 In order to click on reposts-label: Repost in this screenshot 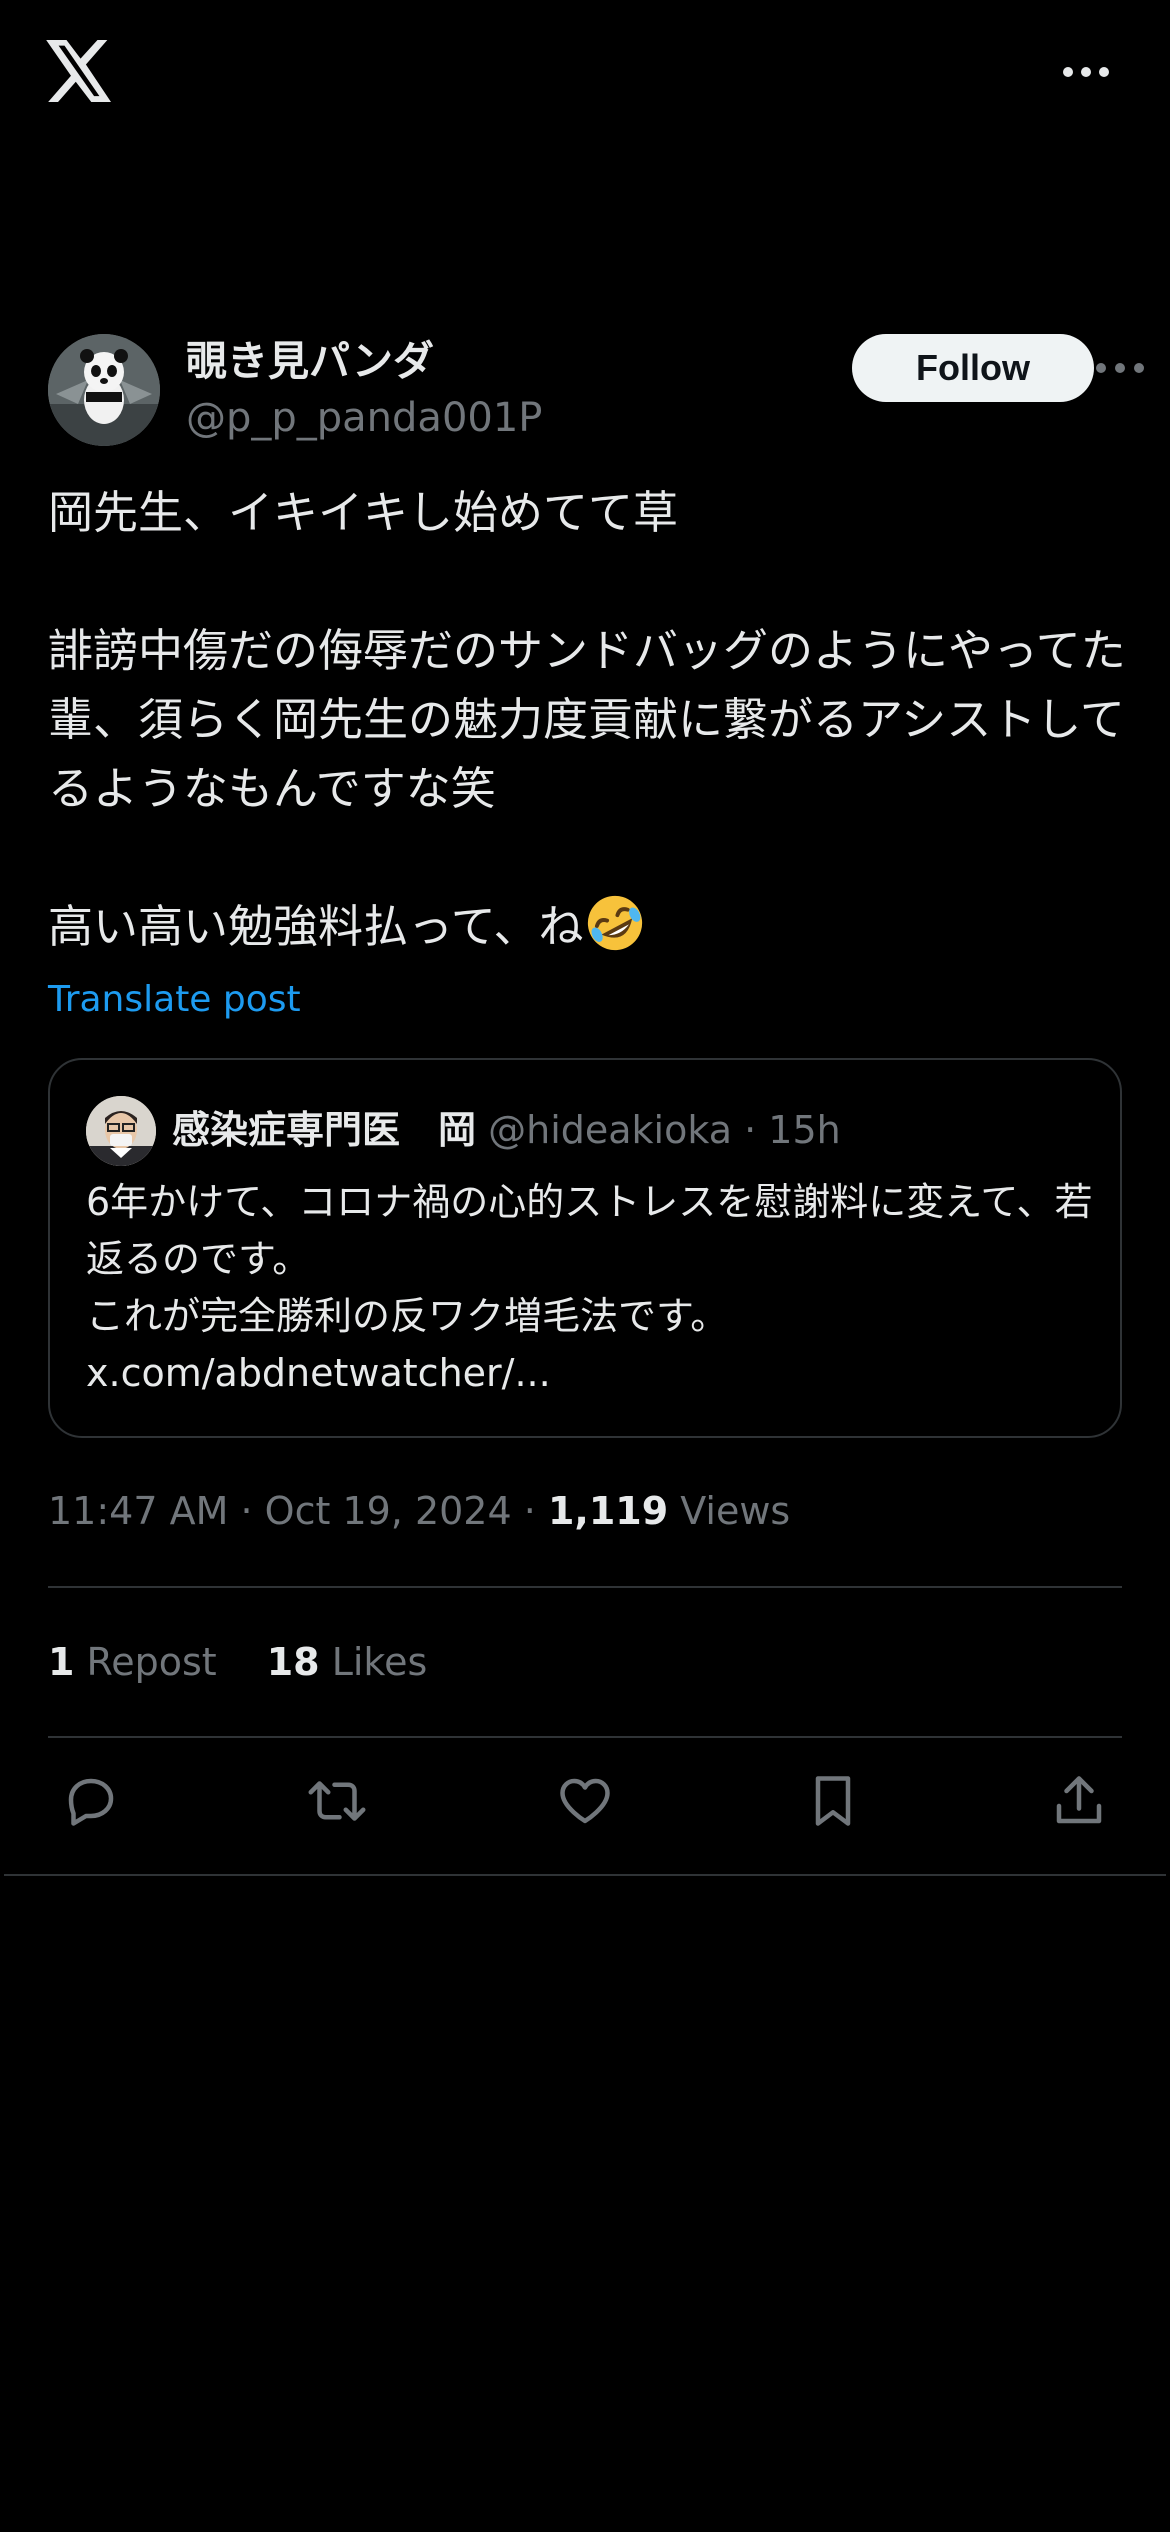, I will do `click(151, 1662)`.